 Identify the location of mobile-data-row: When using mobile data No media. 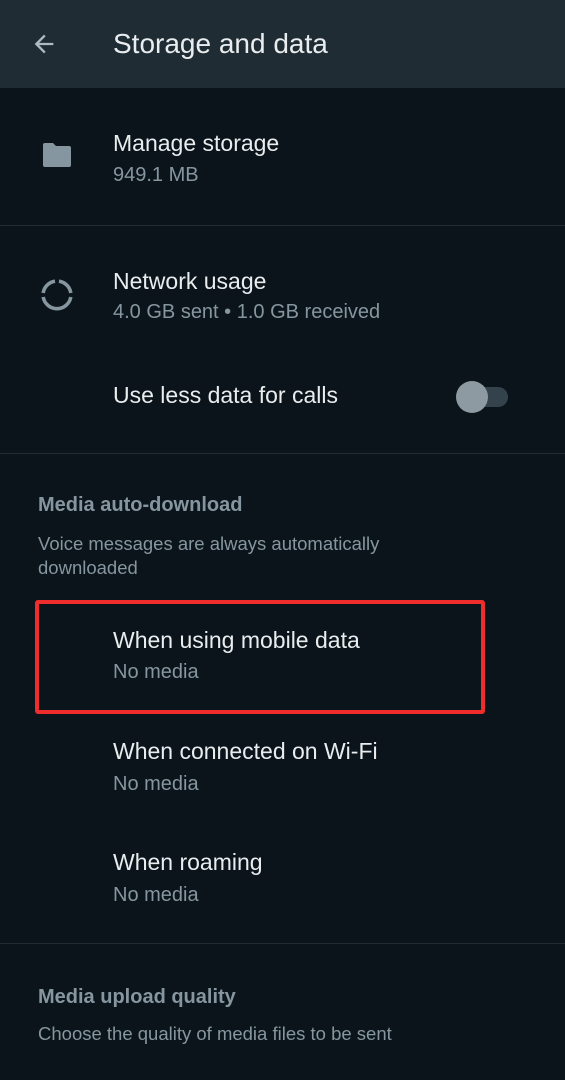
(282, 654).